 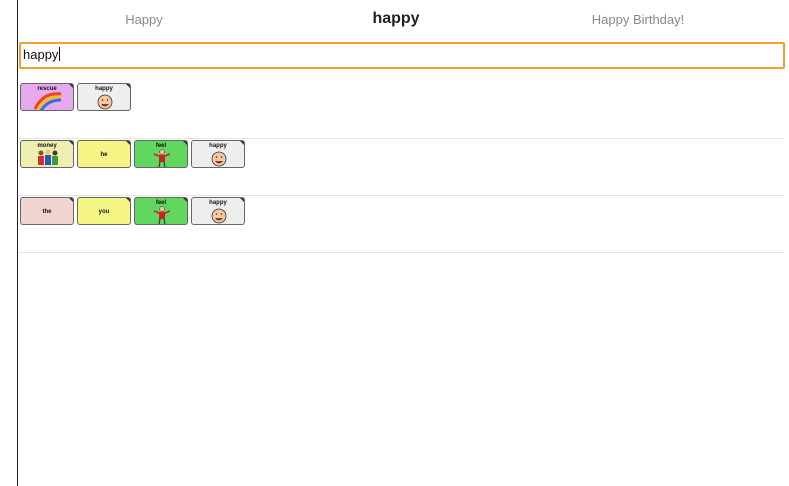 I want to click on search-input: happy, so click(x=402, y=55).